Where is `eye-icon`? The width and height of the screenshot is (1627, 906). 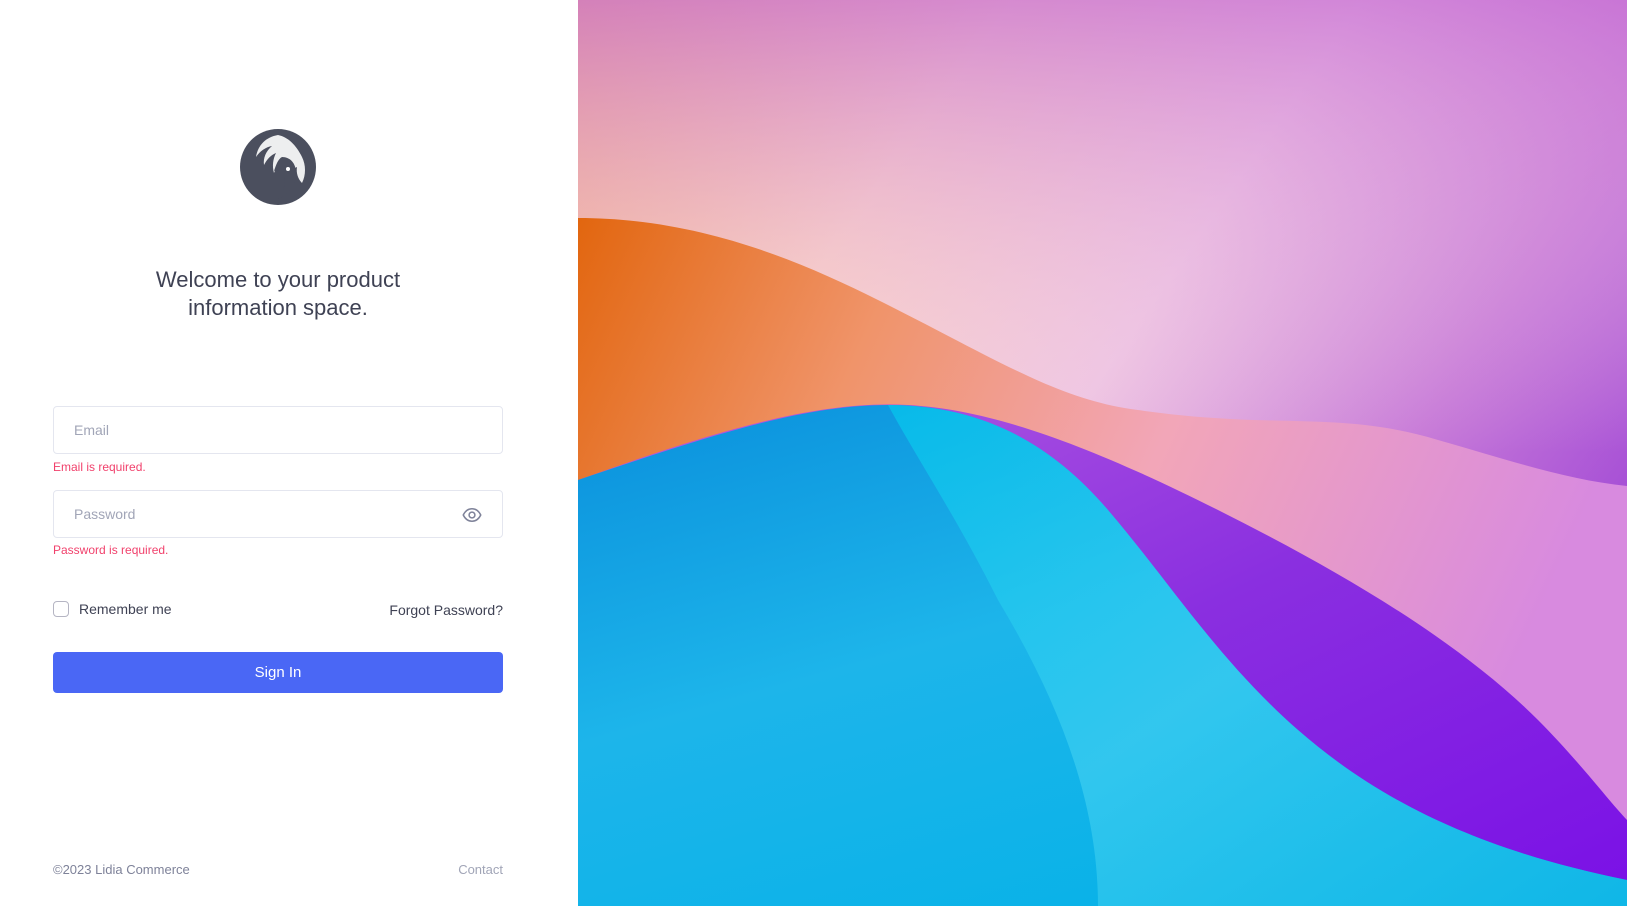
eye-icon is located at coordinates (472, 515).